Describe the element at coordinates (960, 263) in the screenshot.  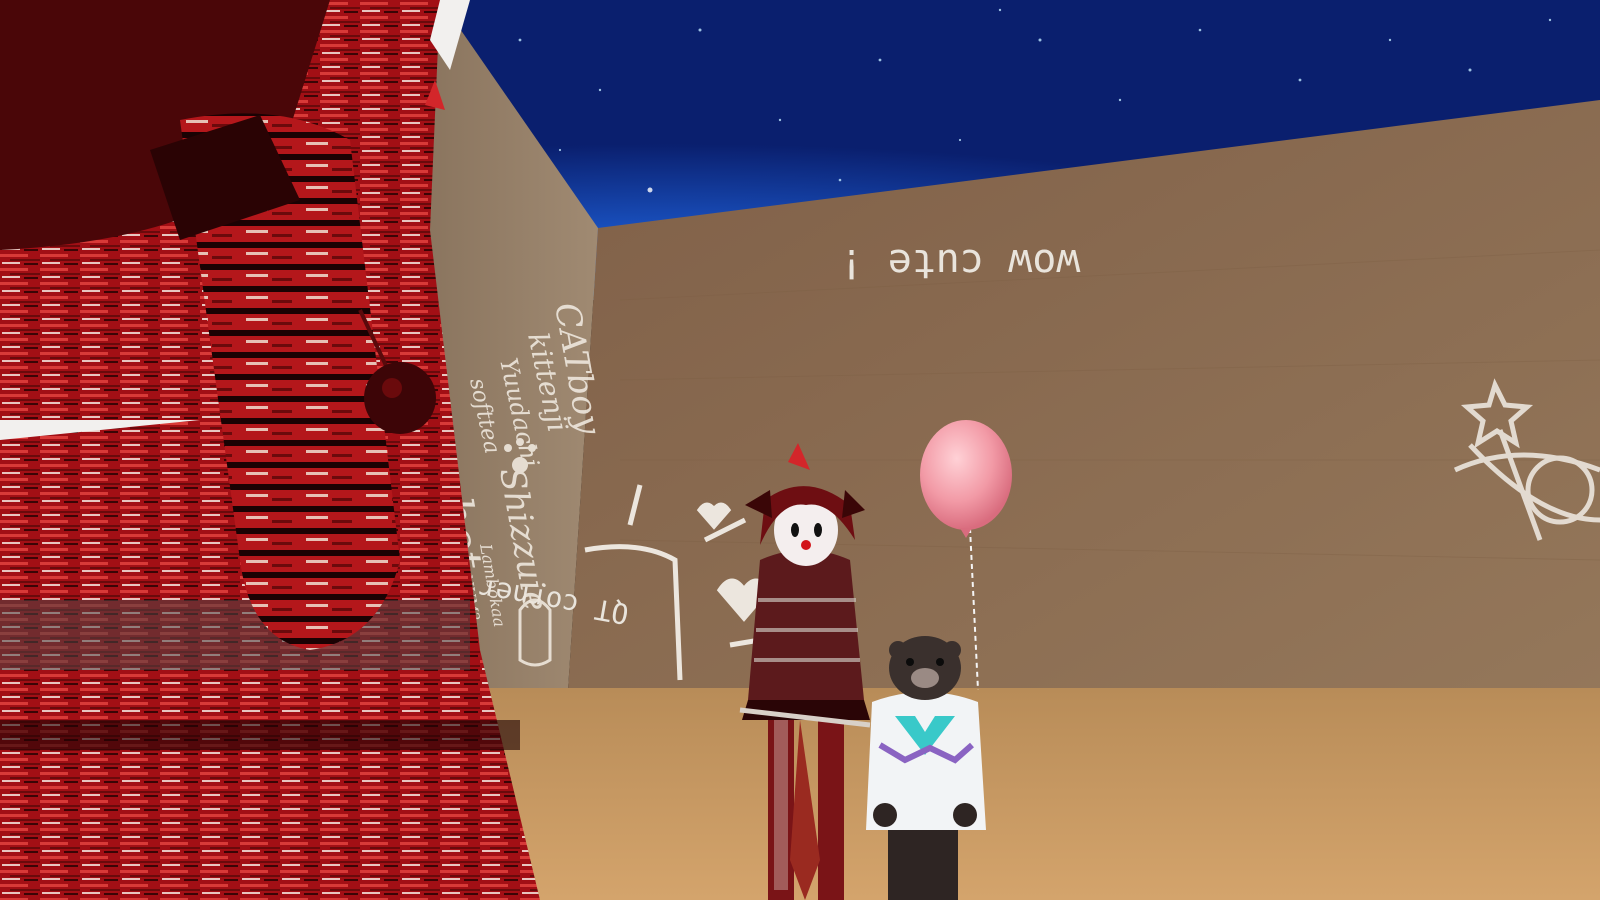
I see `wow-cute-text: wow cute !` at that location.